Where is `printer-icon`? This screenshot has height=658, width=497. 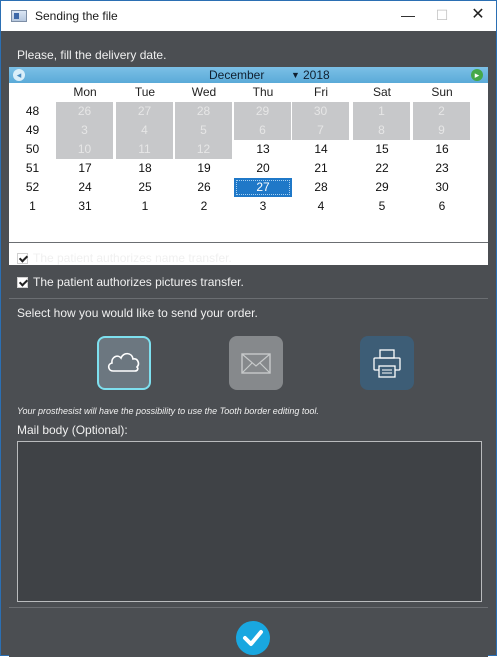 printer-icon is located at coordinates (387, 363).